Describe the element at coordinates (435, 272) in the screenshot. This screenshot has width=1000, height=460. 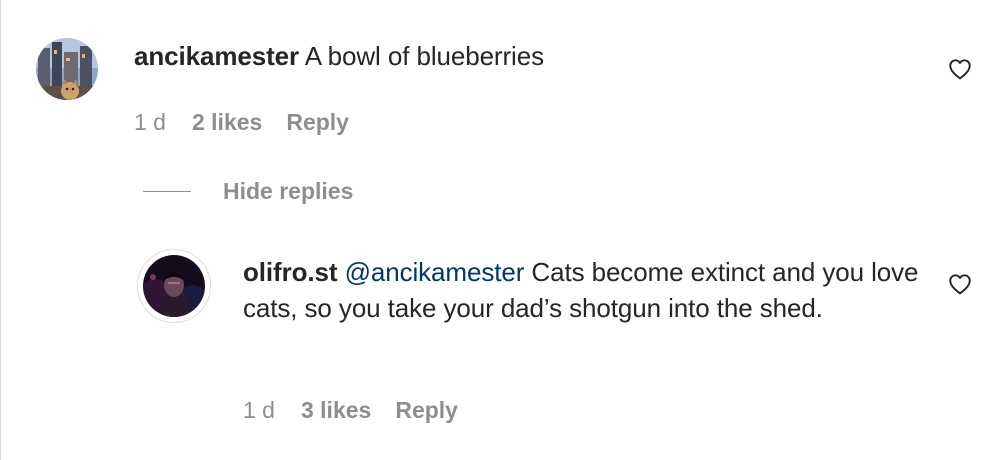
I see `reply-mention-link: @ancikamester` at that location.